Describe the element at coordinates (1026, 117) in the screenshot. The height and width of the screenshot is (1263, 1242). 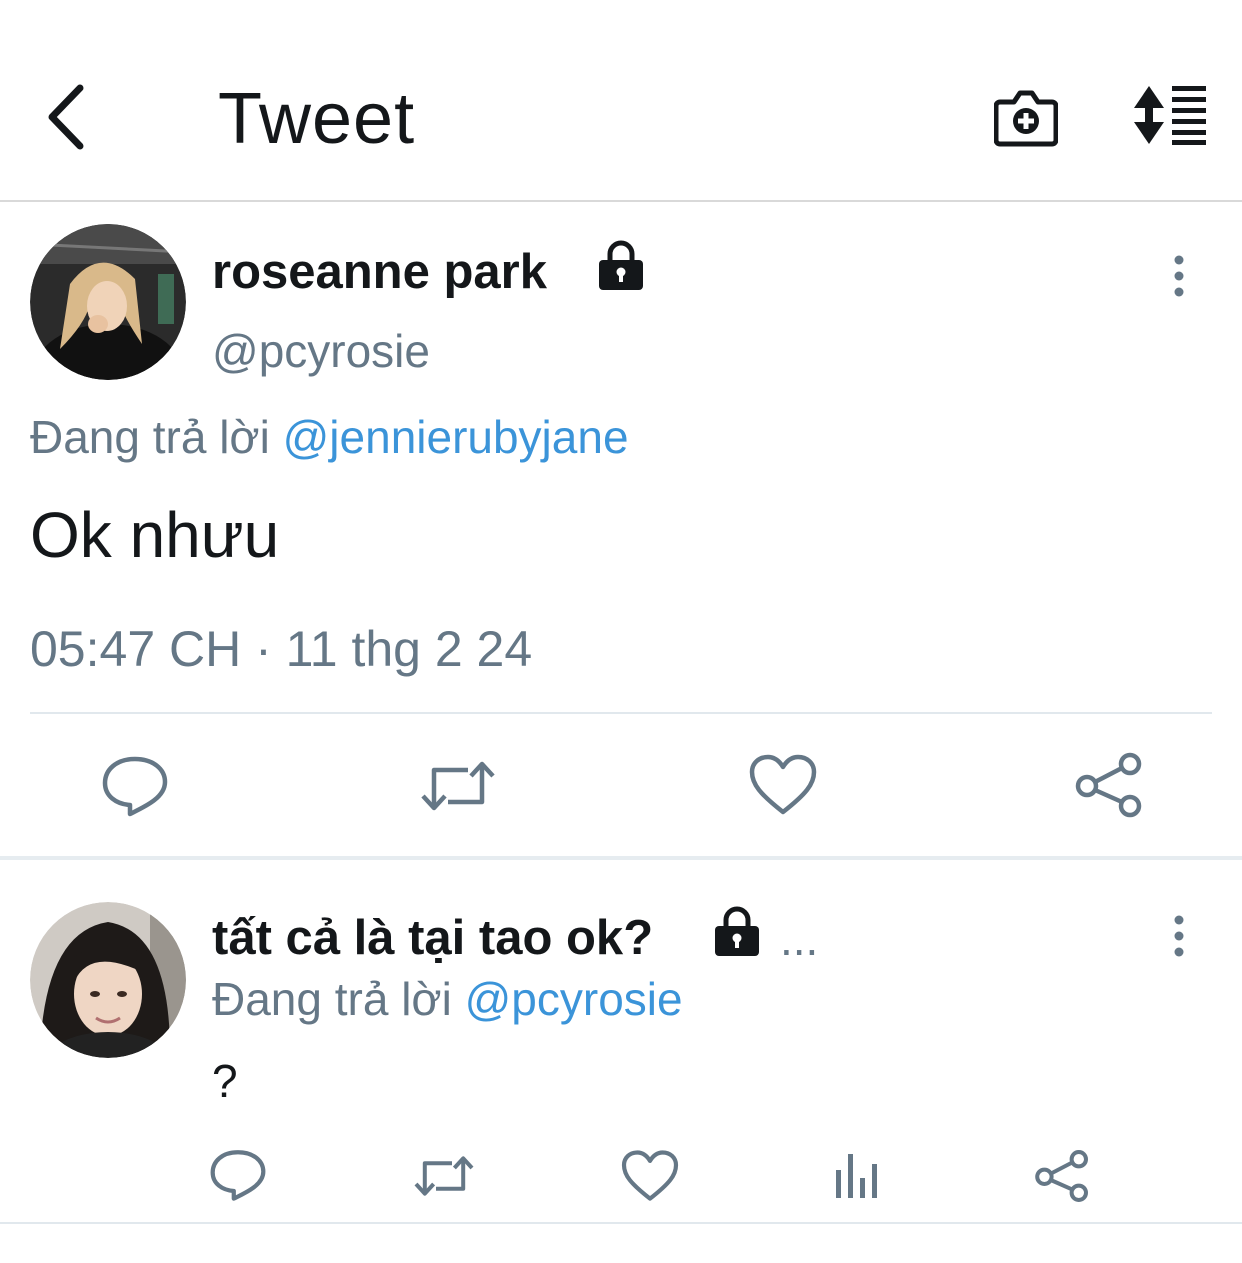
I see `camera-plus-icon` at that location.